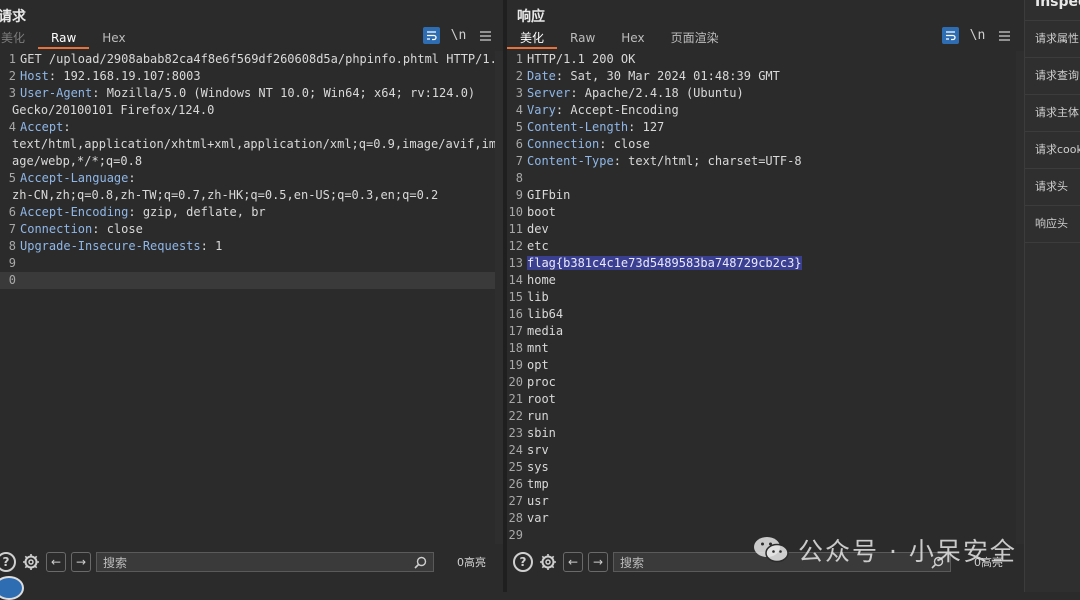 This screenshot has height=600, width=1080. Describe the element at coordinates (538, 348) in the screenshot. I see `line-content: mnt` at that location.